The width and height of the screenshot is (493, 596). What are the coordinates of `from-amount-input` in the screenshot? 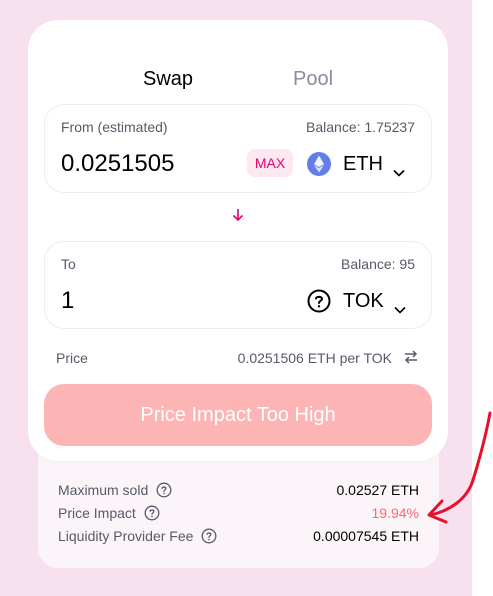 It's located at (151, 164).